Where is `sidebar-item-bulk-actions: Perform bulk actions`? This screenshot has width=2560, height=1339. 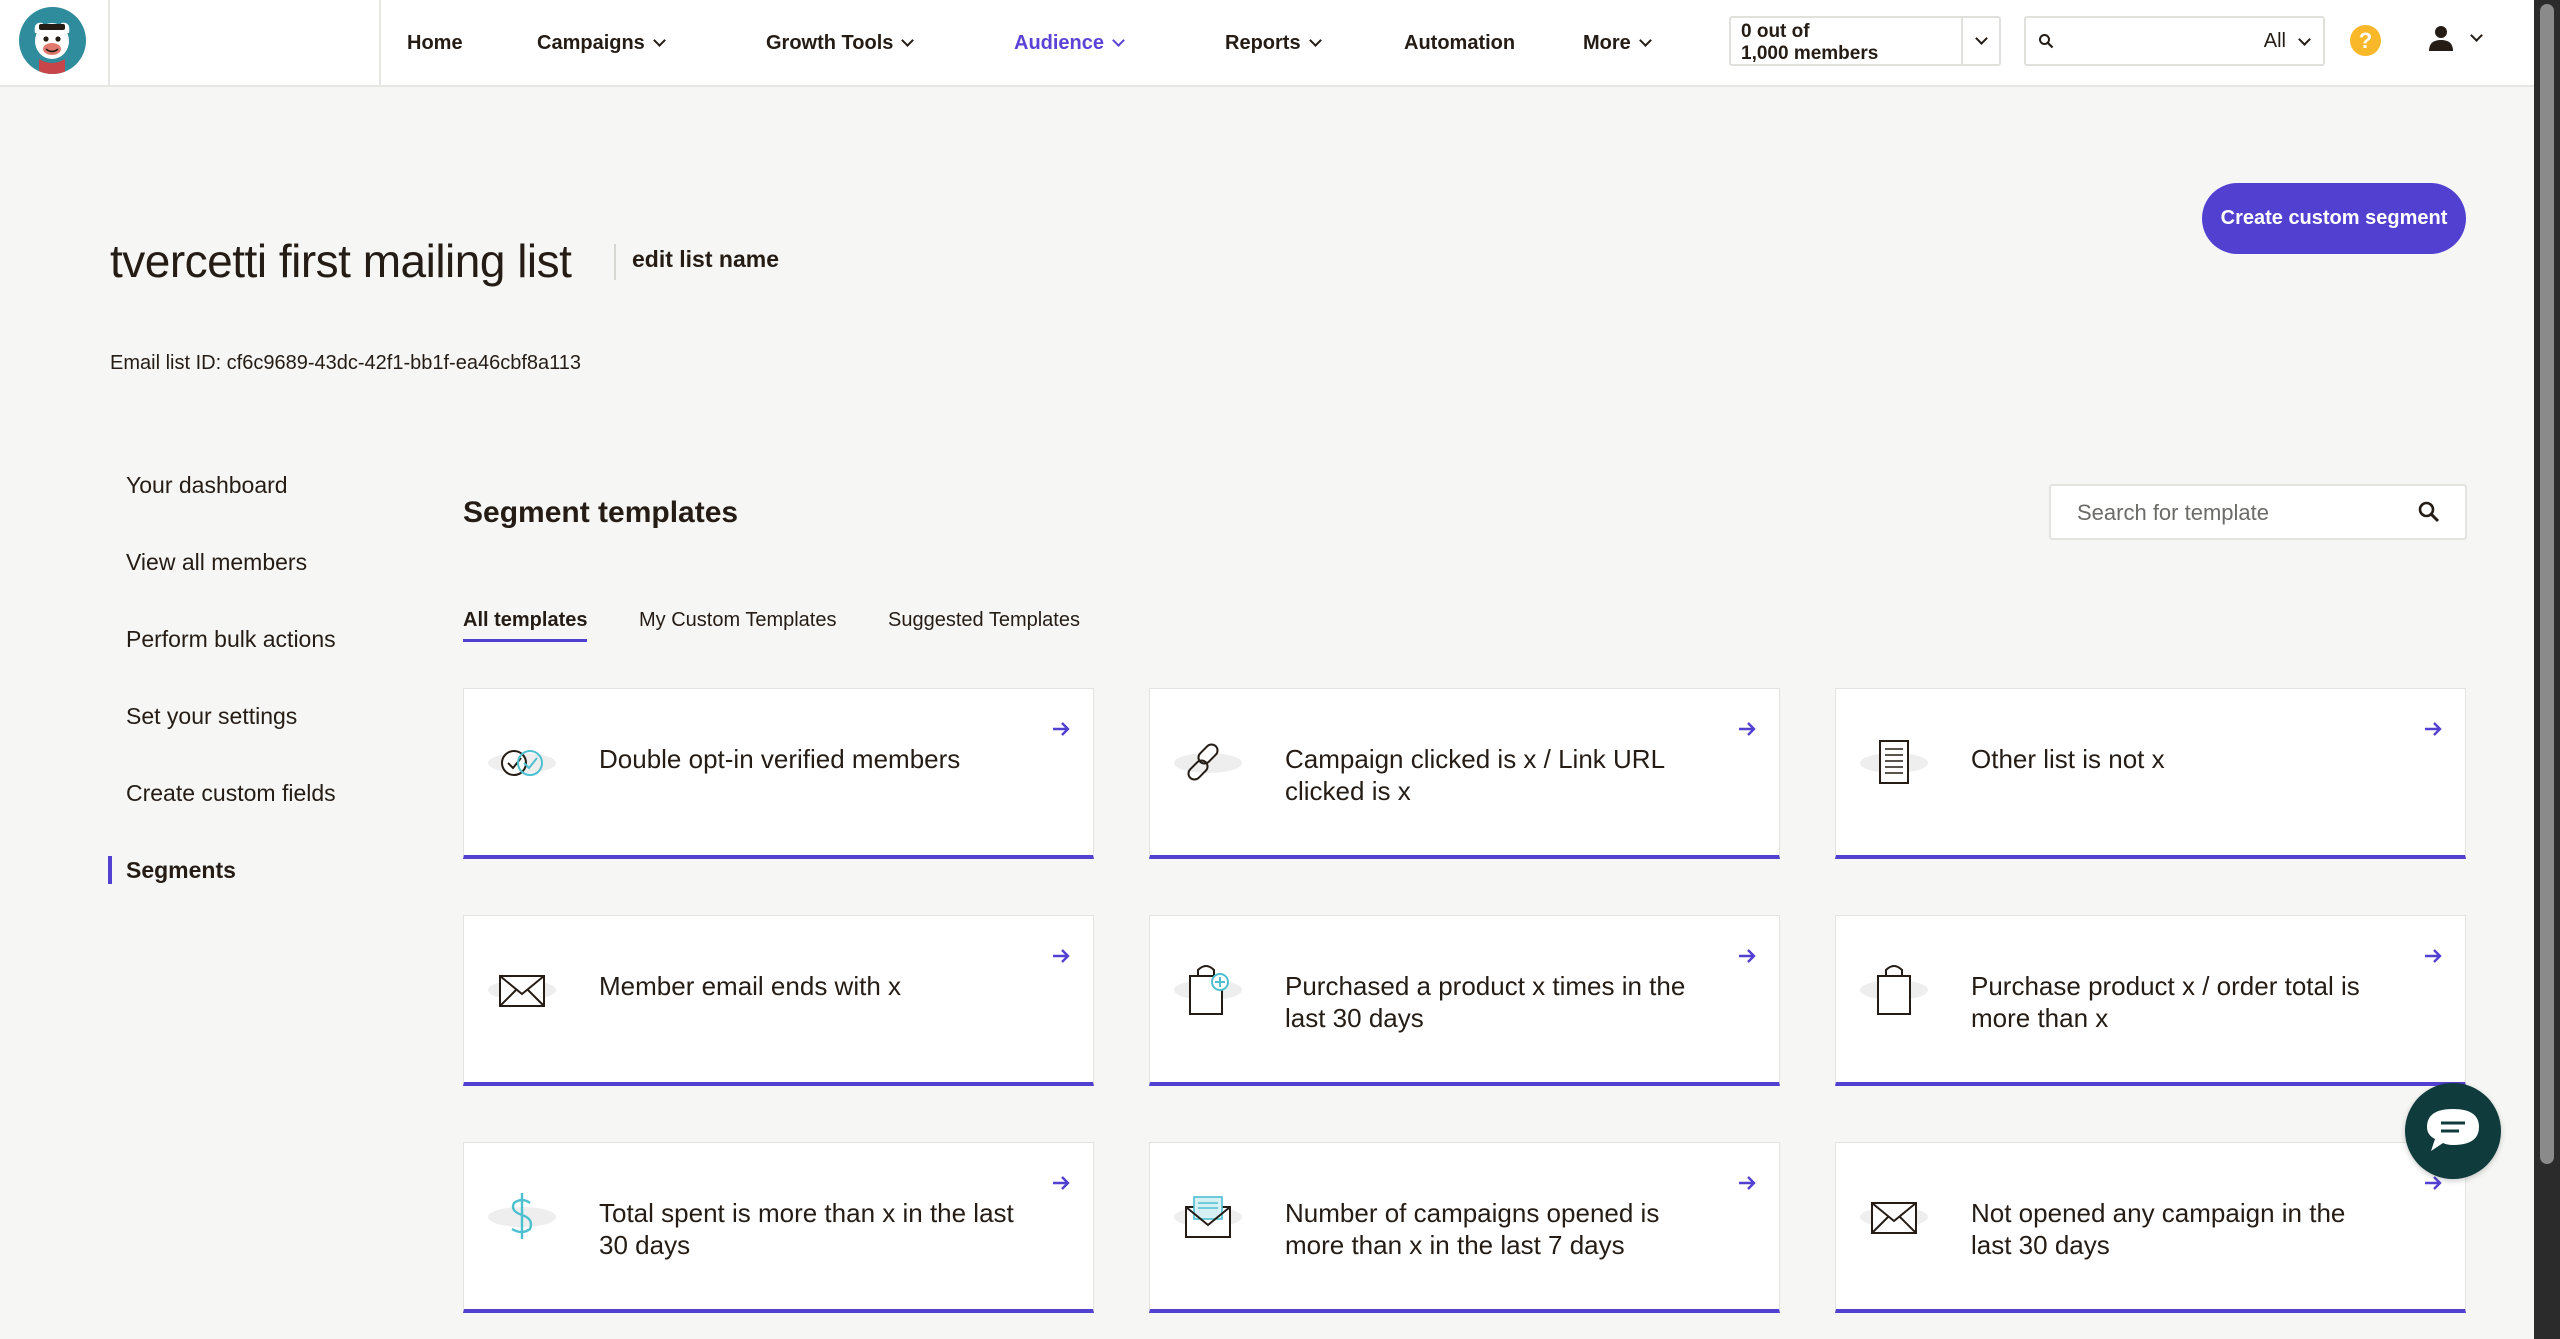 sidebar-item-bulk-actions: Perform bulk actions is located at coordinates (231, 639).